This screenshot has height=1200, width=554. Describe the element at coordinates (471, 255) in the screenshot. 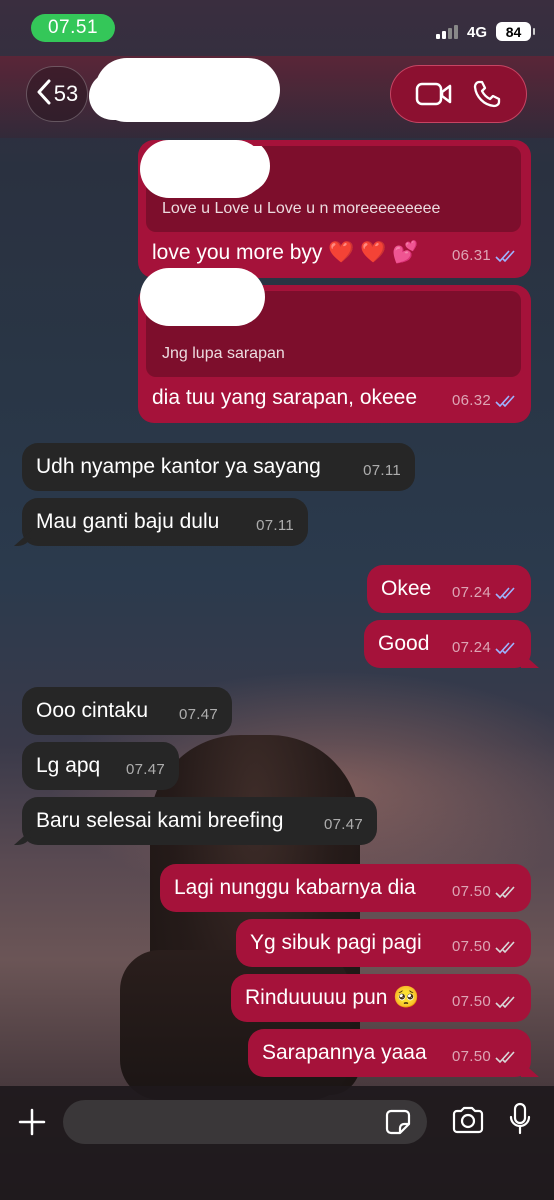

I see `message-time: 06.31` at that location.